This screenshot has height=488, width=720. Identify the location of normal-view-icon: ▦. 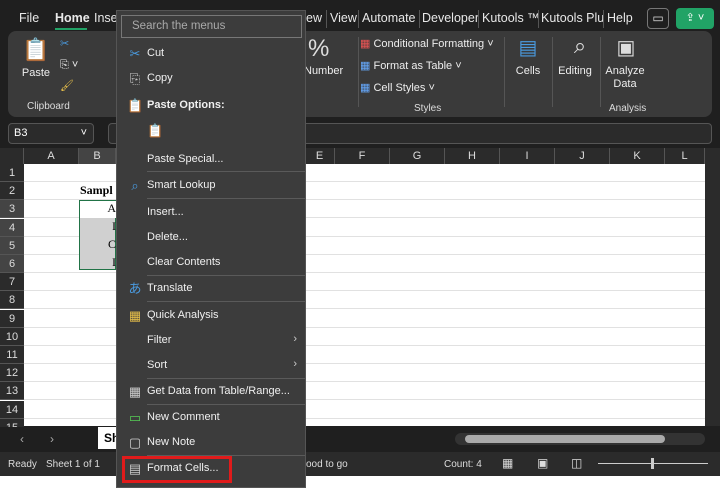
(507, 463).